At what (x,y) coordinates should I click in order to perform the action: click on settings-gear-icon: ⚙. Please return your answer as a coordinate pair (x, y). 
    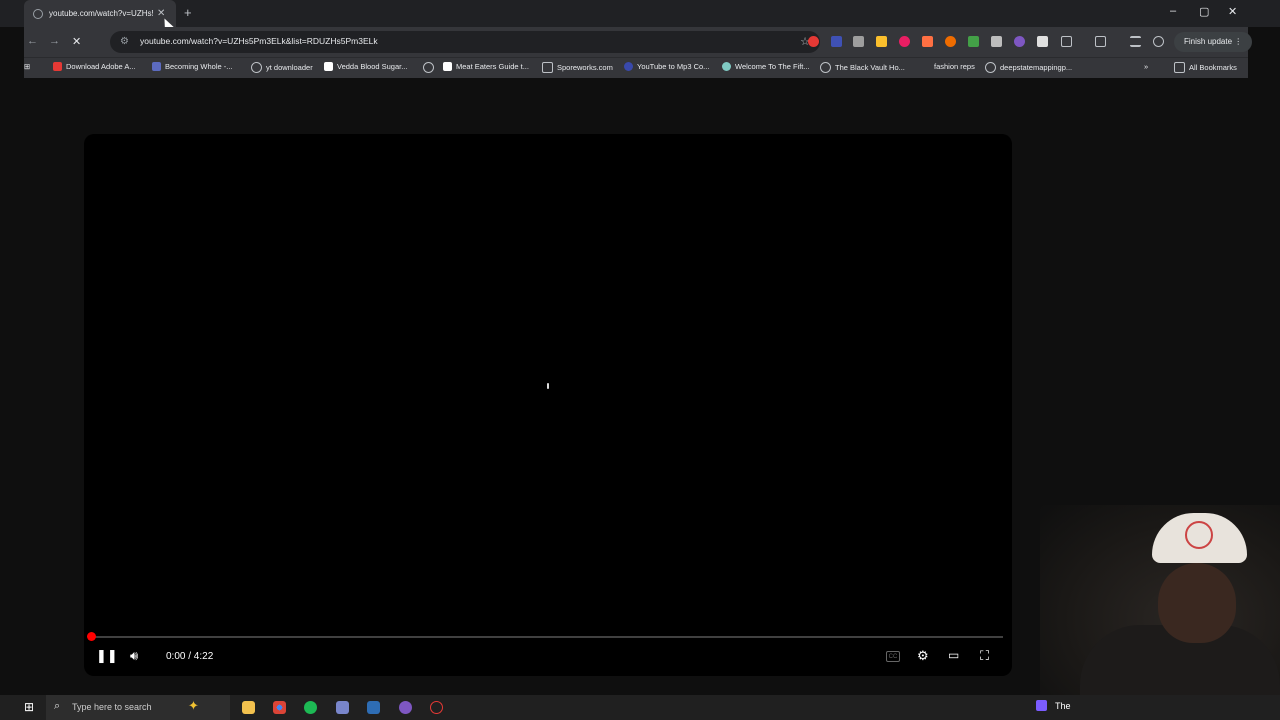
    Looking at the image, I should click on (923, 656).